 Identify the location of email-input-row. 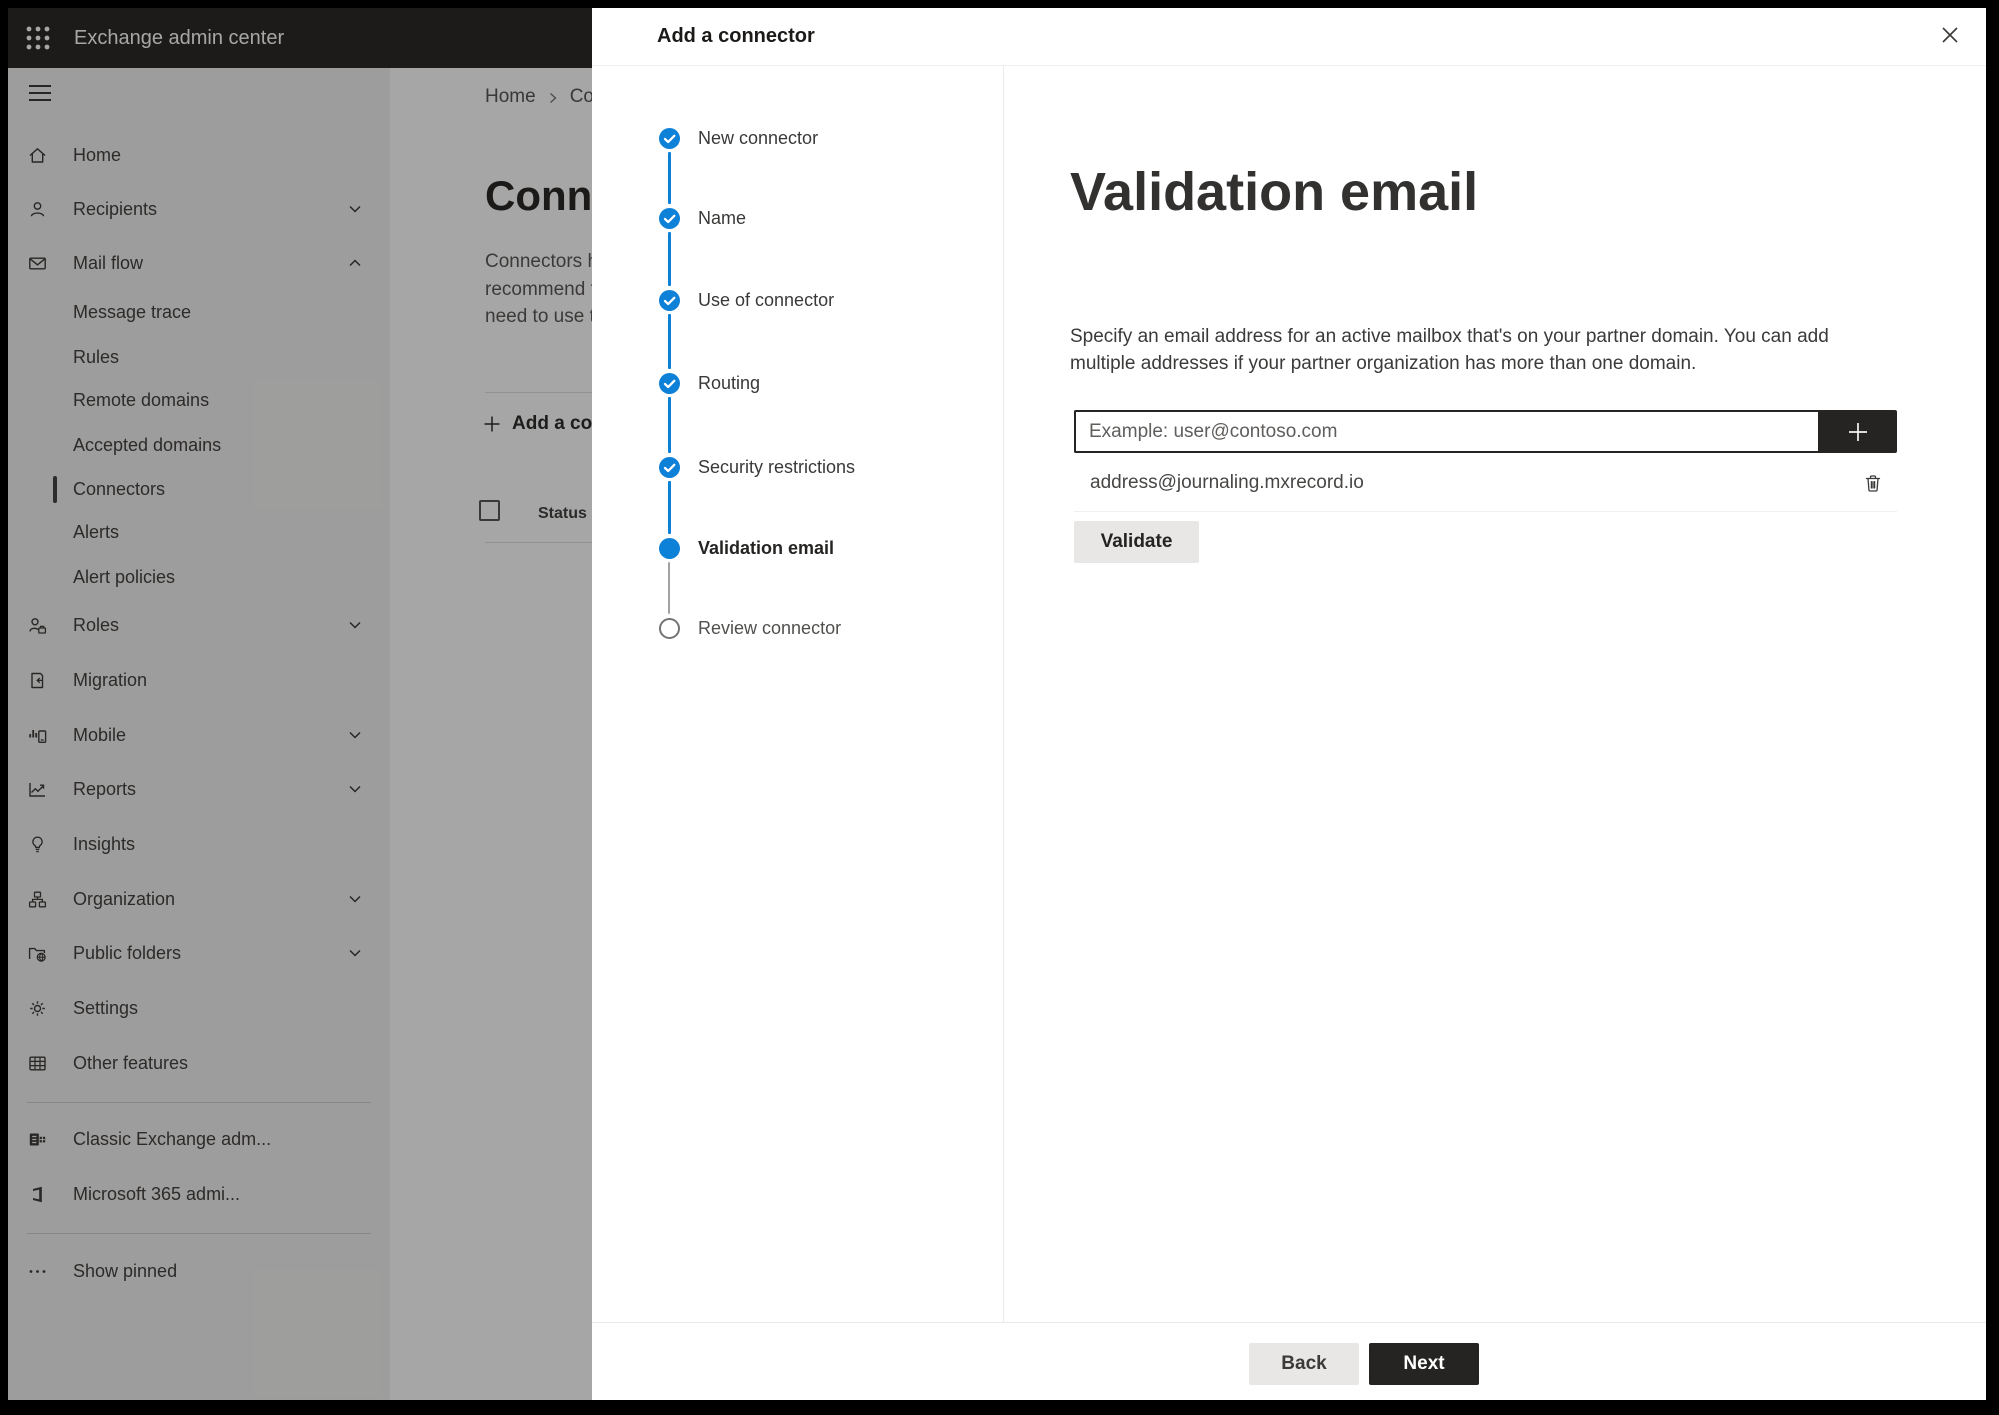
(1485, 431).